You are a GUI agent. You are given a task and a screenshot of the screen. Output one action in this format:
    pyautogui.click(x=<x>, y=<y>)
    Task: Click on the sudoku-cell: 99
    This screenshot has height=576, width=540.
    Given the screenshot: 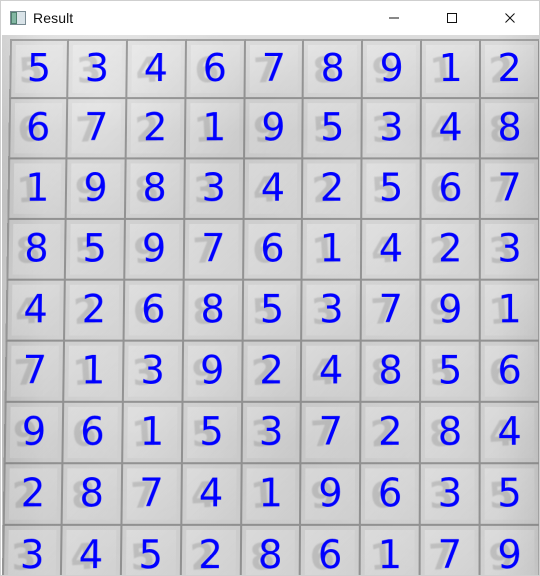 What is the action you would take?
    pyautogui.click(x=213, y=372)
    